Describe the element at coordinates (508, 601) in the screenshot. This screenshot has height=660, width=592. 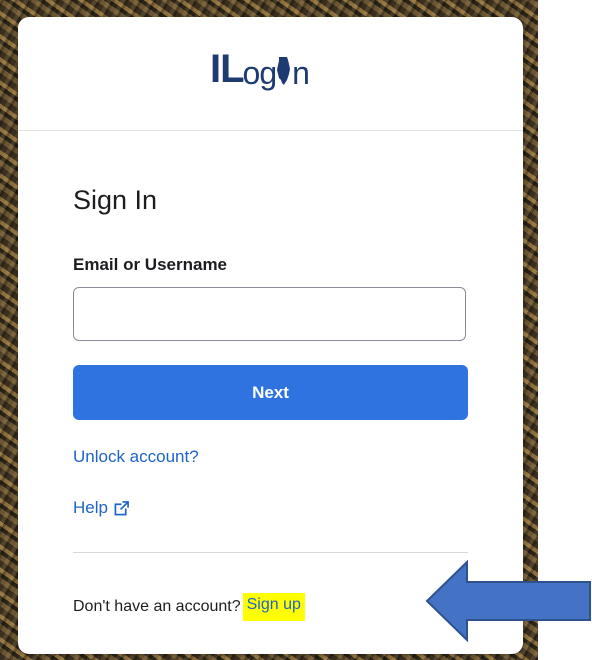
I see `pointer-arrow-icon` at that location.